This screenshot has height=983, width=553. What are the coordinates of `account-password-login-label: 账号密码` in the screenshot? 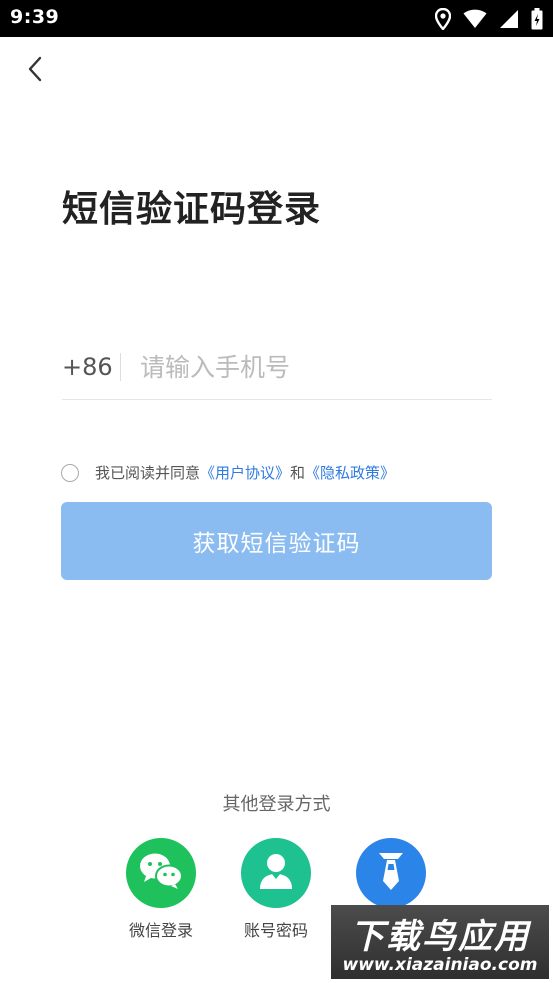 It's located at (275, 930).